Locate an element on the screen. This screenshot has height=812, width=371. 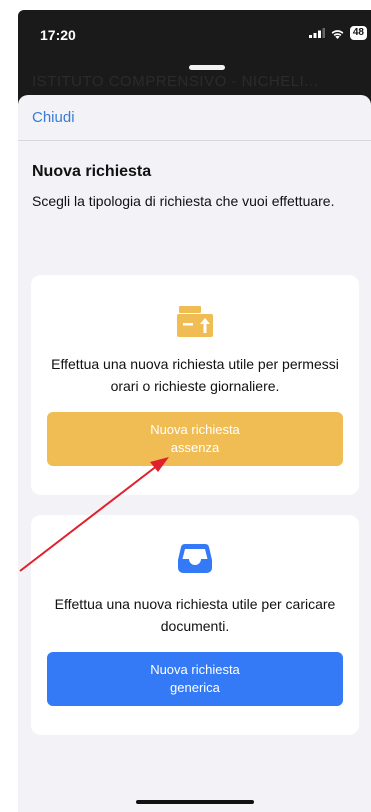
status-bar: 17:20 48 is located at coordinates (194, 35).